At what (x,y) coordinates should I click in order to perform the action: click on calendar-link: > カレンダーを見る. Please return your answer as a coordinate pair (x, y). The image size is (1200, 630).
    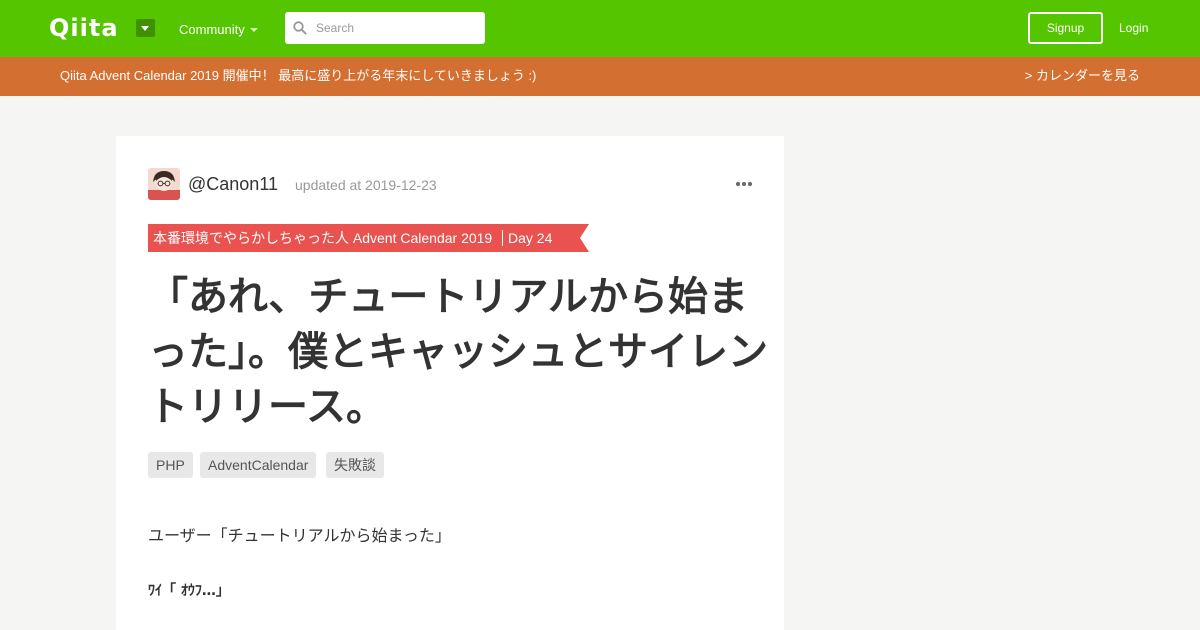
    Looking at the image, I should click on (1082, 76).